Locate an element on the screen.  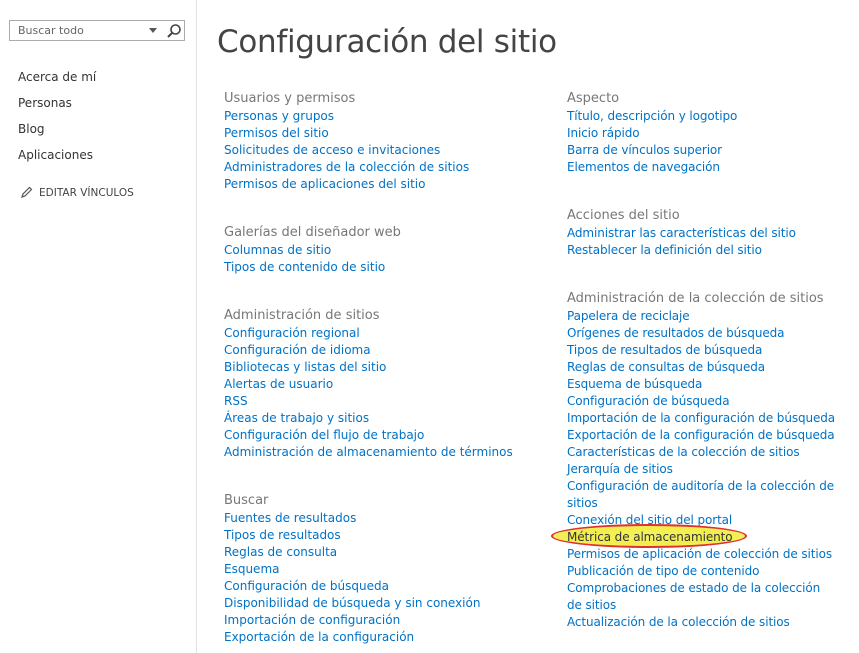
link-quick-launch: Inicio rápido is located at coordinates (652, 133).